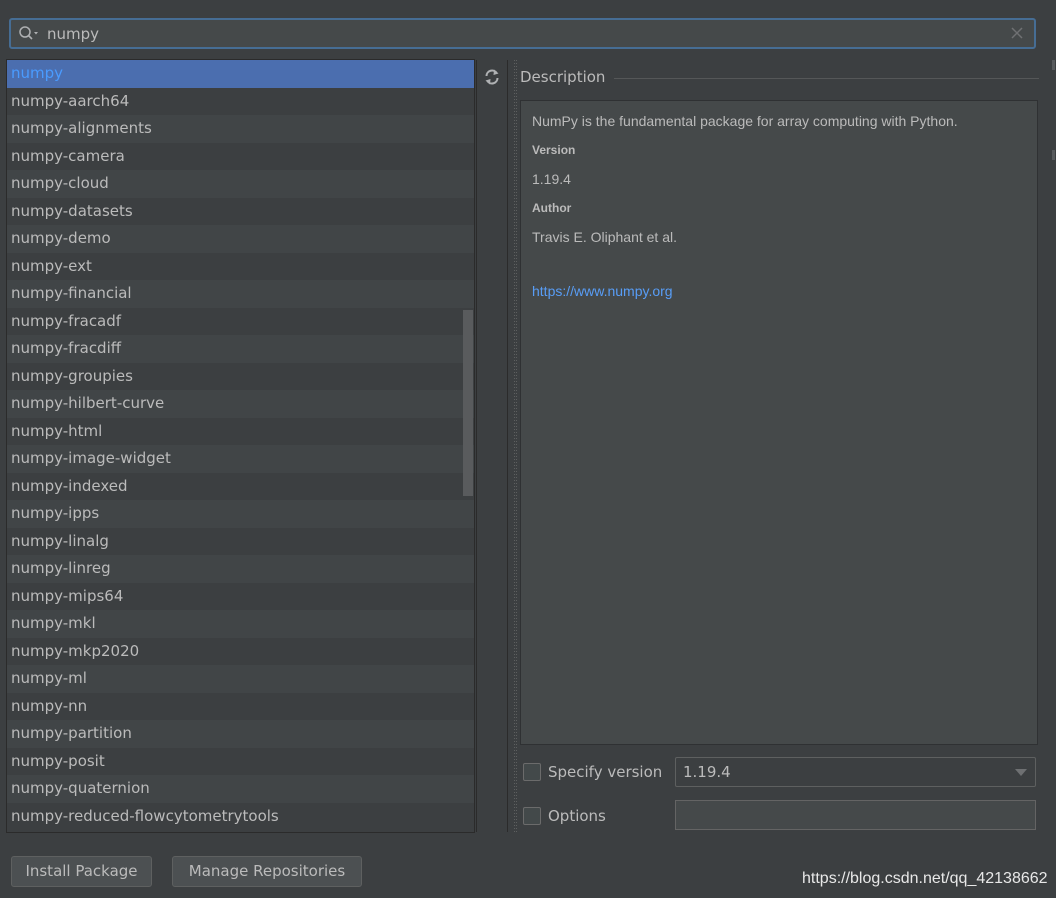 Image resolution: width=1056 pixels, height=898 pixels. Describe the element at coordinates (240, 596) in the screenshot. I see `package-list-item: numpy-mips64` at that location.